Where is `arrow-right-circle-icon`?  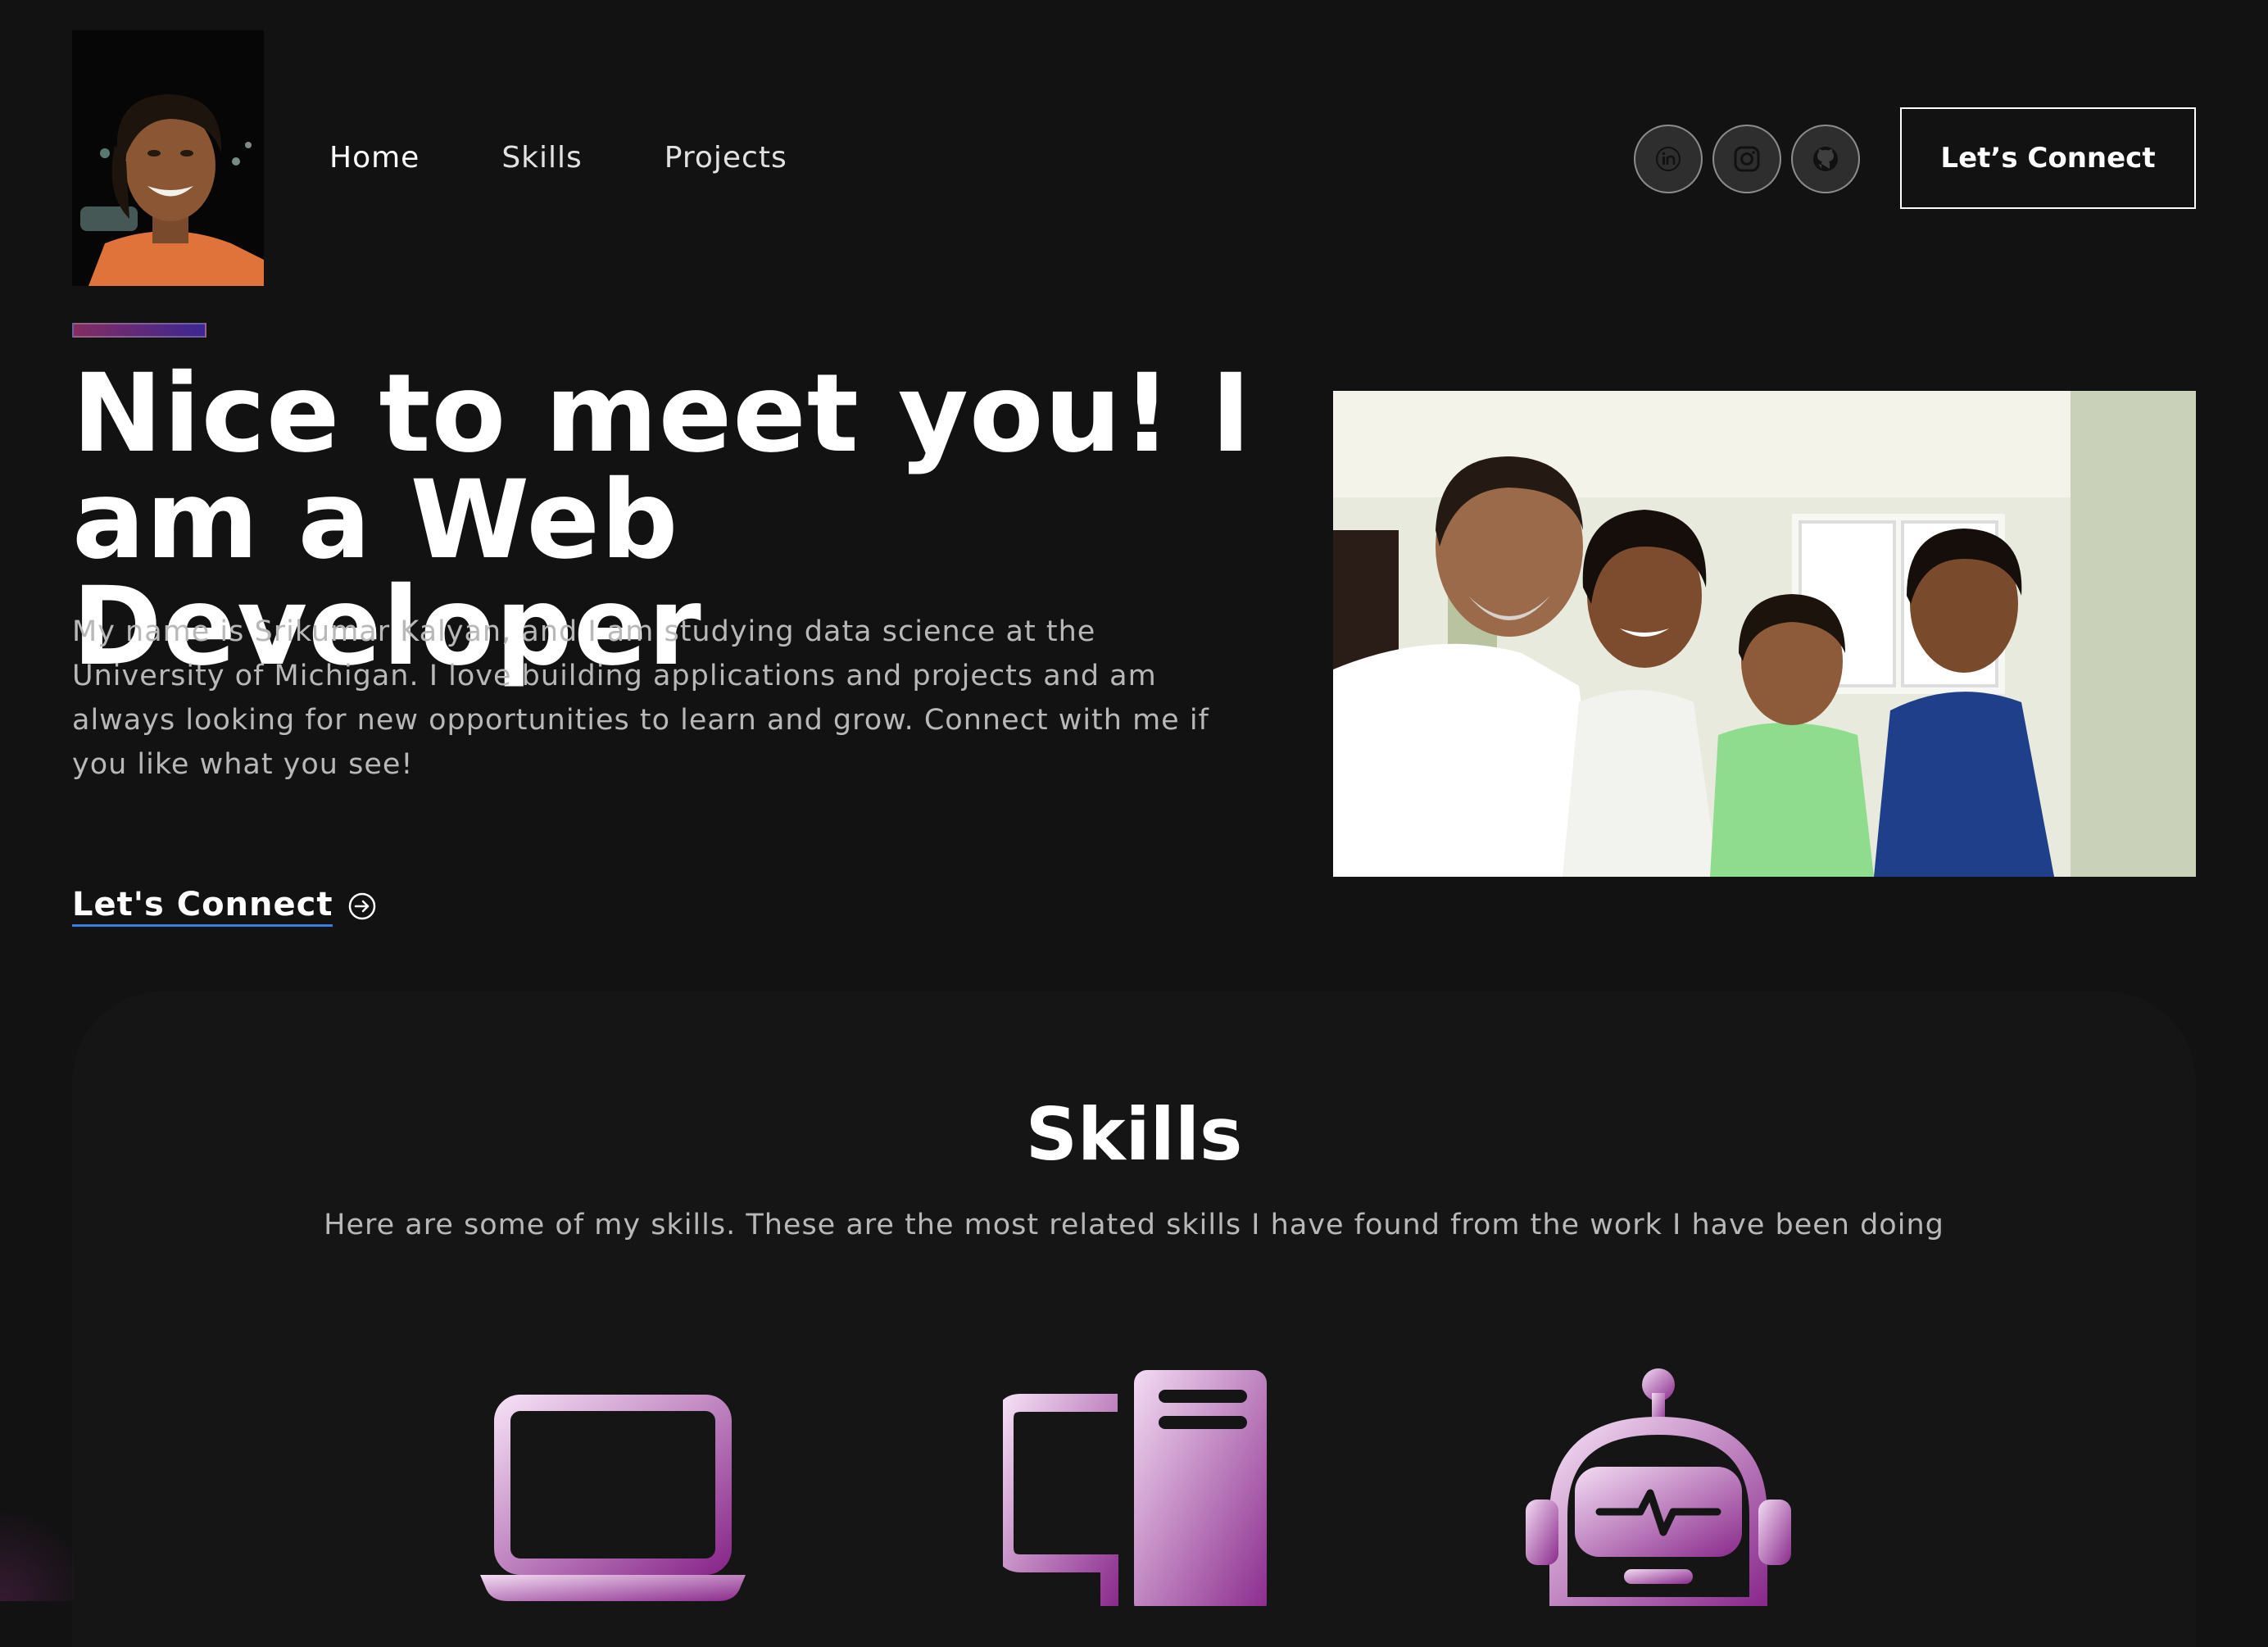 arrow-right-circle-icon is located at coordinates (362, 905).